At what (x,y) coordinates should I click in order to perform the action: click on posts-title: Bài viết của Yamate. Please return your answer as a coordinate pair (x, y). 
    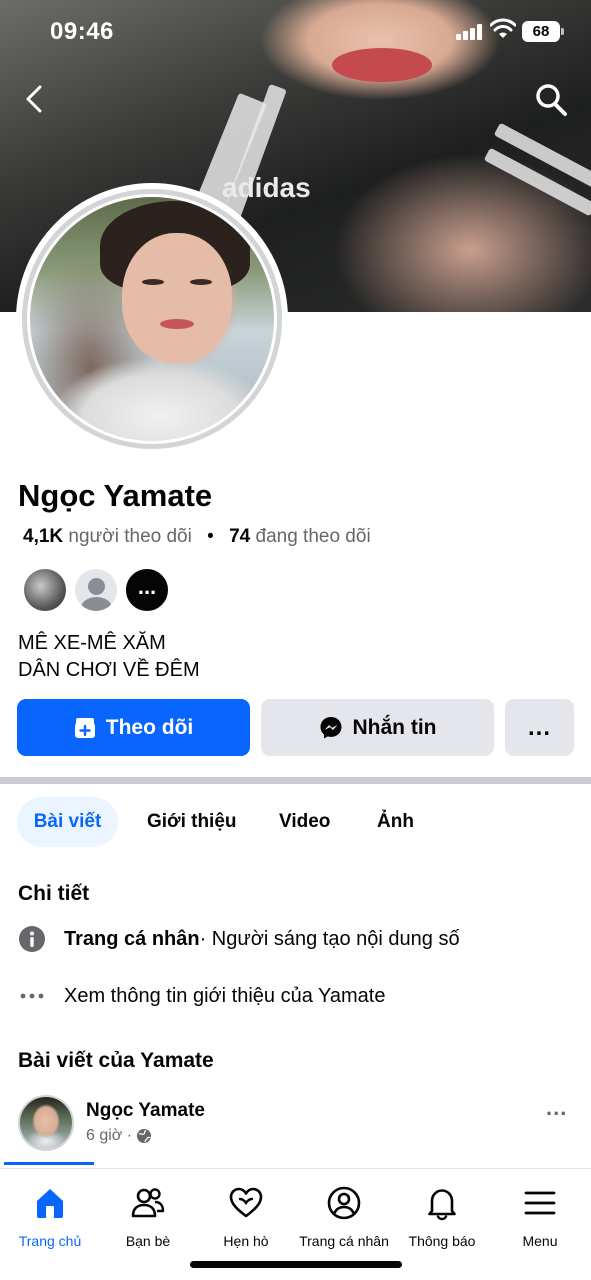
    Looking at the image, I should click on (116, 1060).